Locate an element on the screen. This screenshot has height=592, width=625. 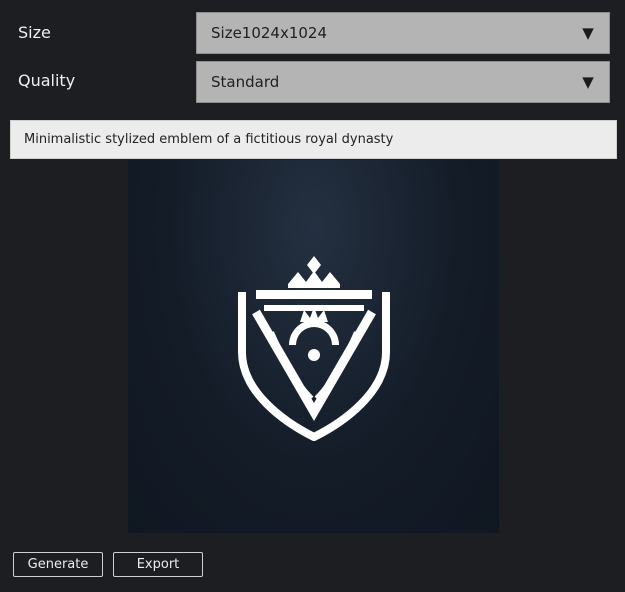
size-dropdown-value: Size1024x1024 is located at coordinates (269, 33).